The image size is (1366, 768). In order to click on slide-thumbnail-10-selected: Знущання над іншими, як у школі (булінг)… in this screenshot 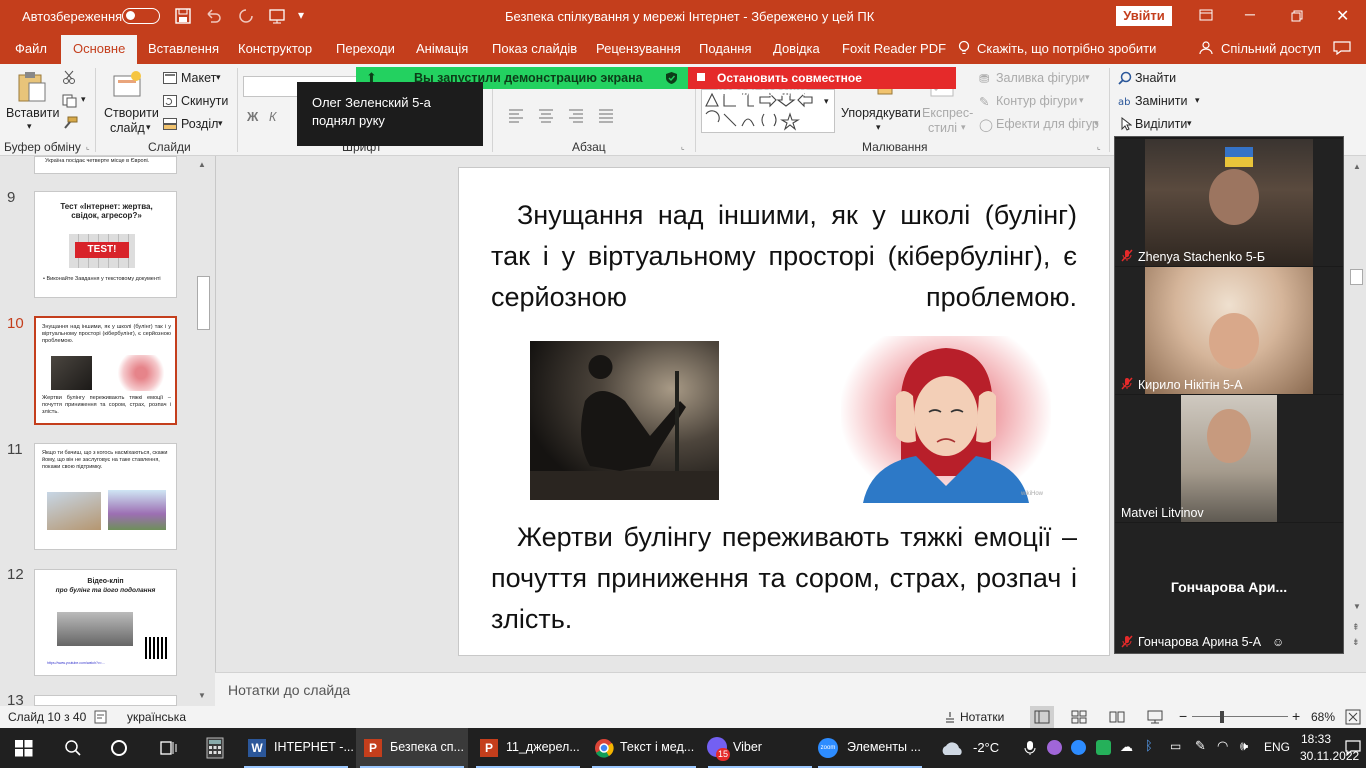, I will do `click(105, 370)`.